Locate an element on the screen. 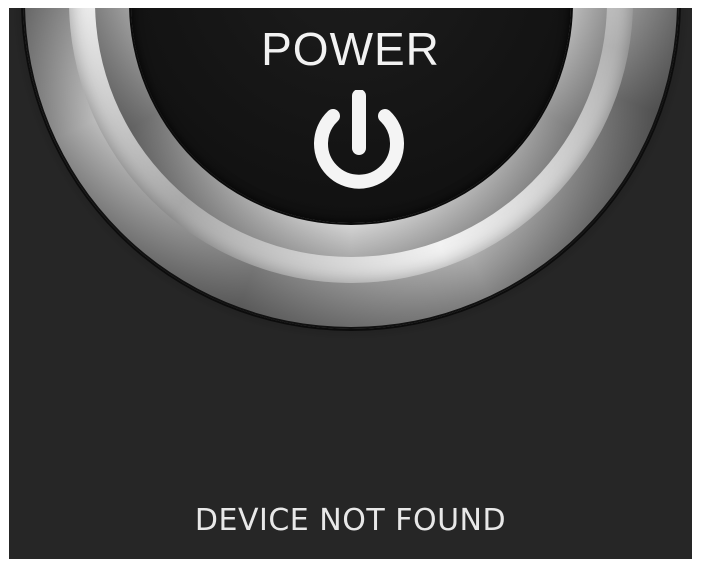 The width and height of the screenshot is (701, 567). status-text: DEVICE NOT FOUND is located at coordinates (350, 520).